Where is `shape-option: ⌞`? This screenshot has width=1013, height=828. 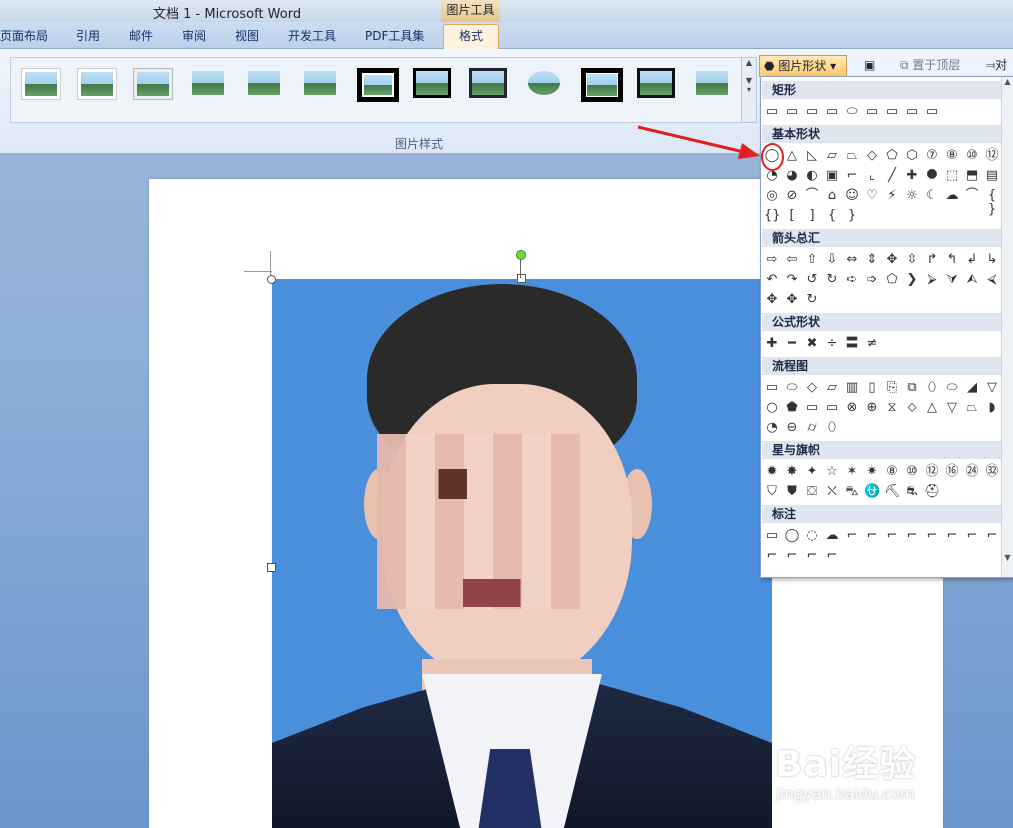
shape-option: ⌞ is located at coordinates (872, 176).